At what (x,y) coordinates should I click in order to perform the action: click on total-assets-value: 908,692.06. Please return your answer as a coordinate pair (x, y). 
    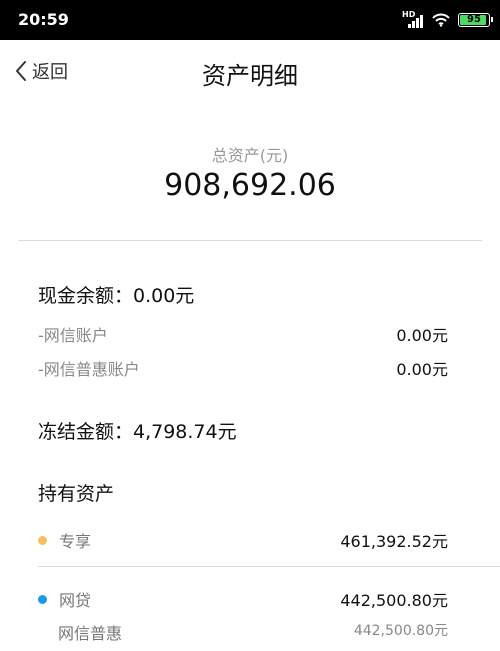
    Looking at the image, I should click on (250, 185).